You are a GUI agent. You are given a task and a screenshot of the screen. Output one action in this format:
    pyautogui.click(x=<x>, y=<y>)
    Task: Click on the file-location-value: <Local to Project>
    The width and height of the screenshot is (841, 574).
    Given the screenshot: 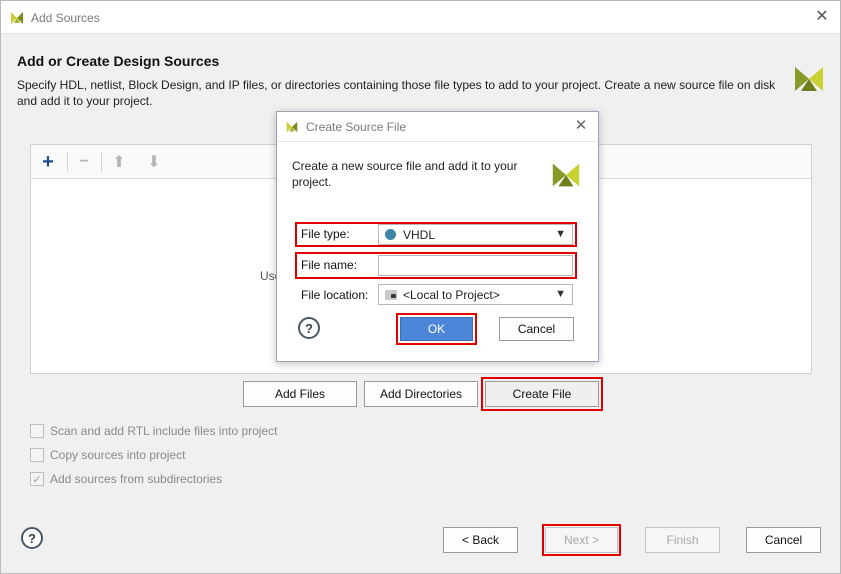 What is the action you would take?
    pyautogui.click(x=451, y=294)
    